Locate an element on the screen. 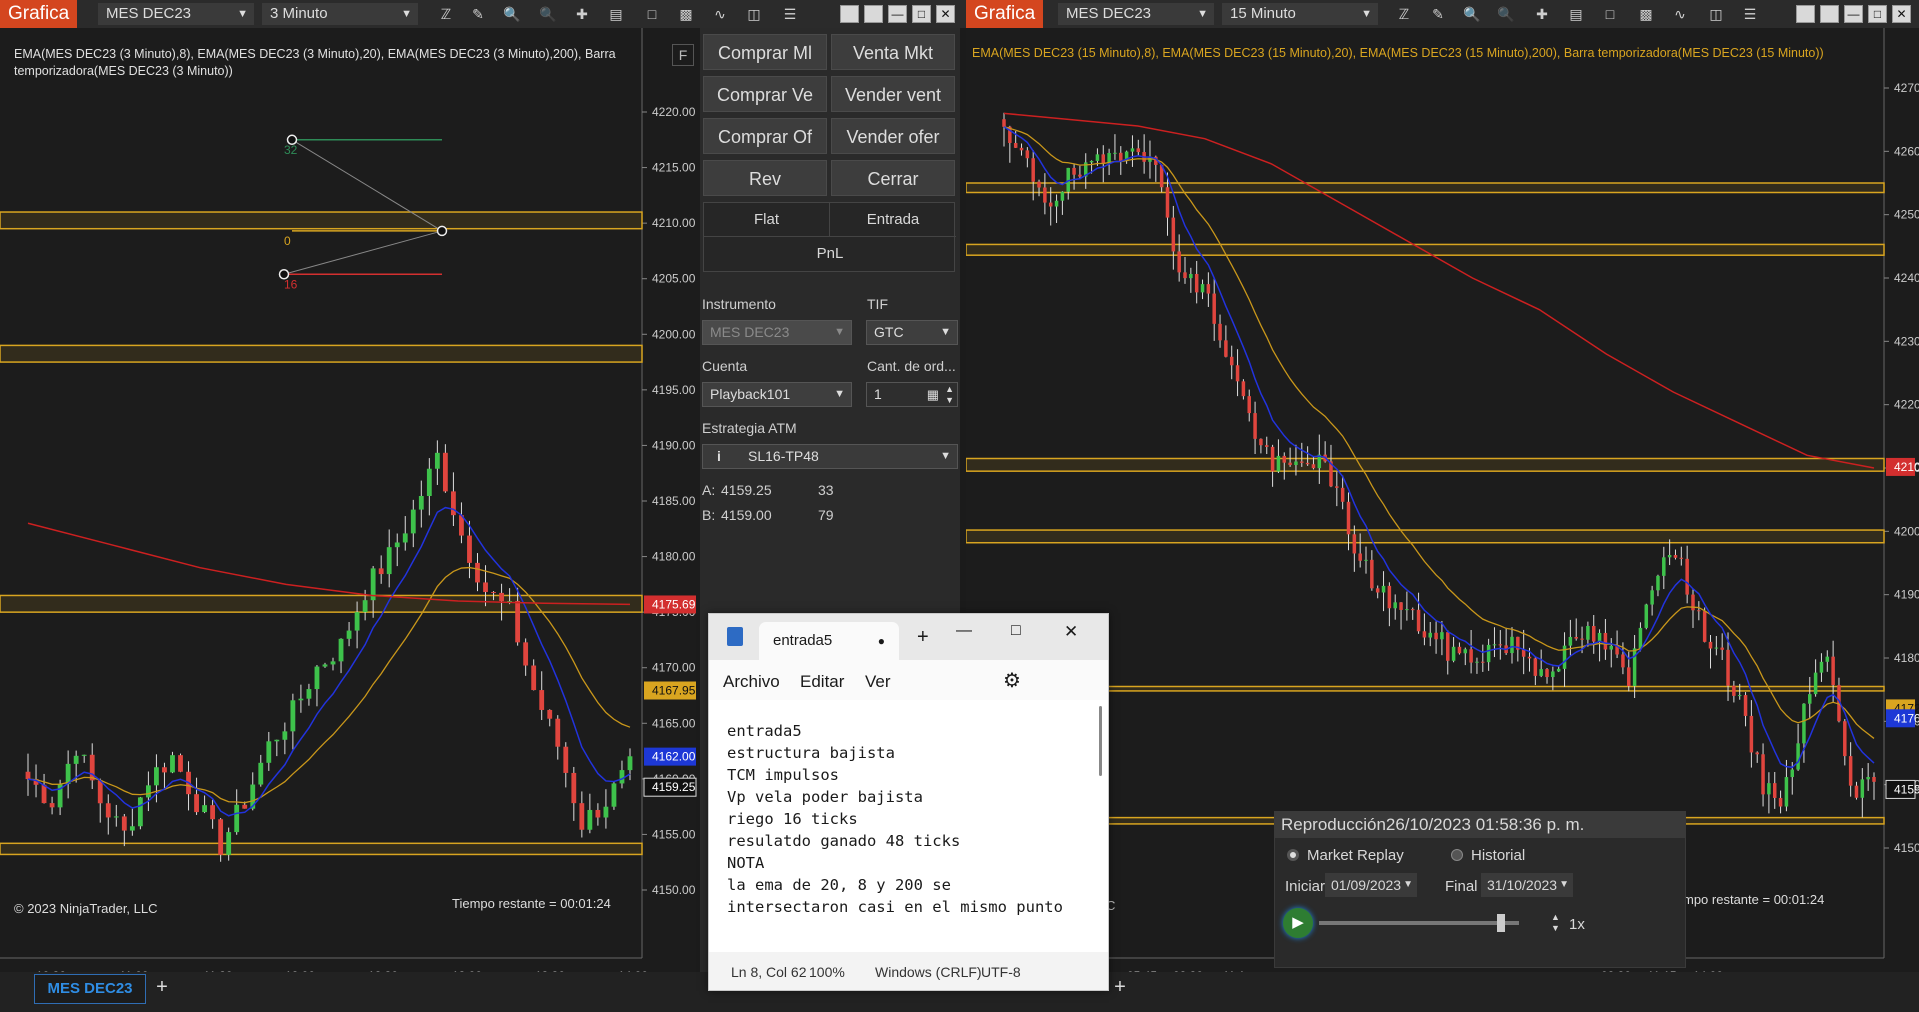 Image resolution: width=1919 pixels, height=1012 pixels. play-icon: ▶ is located at coordinates (1298, 923).